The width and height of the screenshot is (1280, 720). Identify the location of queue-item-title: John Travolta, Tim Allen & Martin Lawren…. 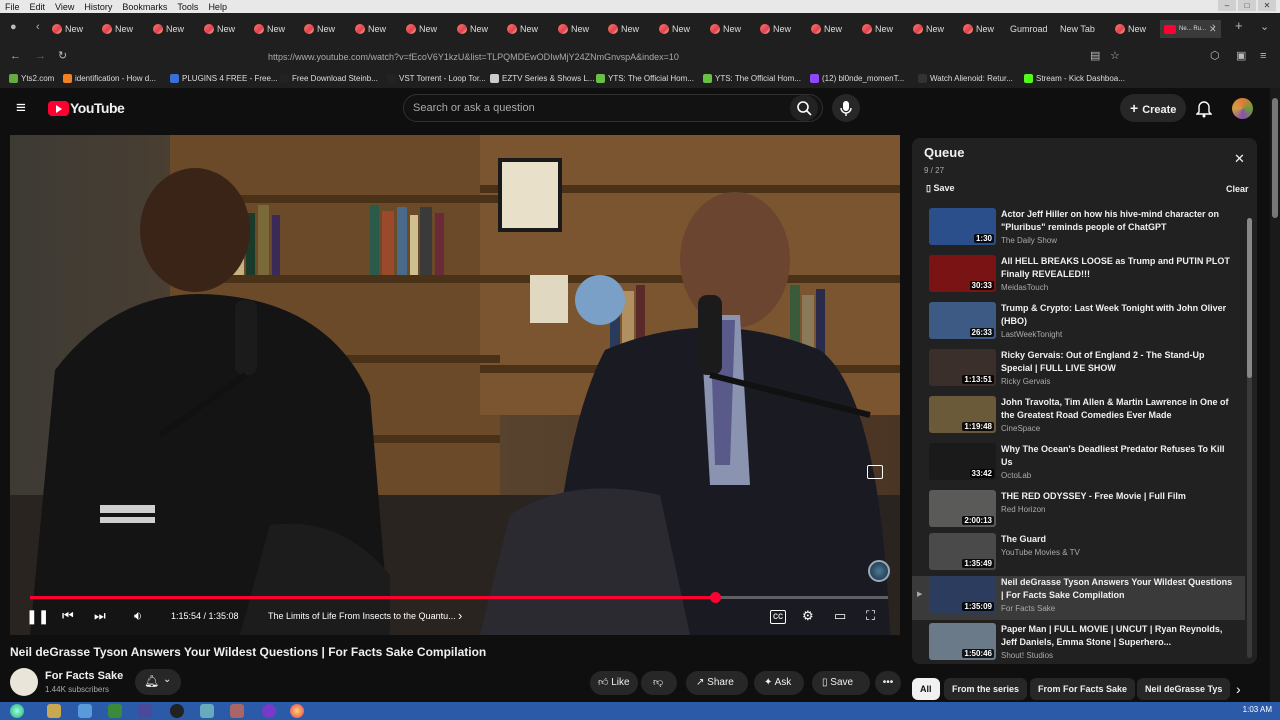
(1117, 409).